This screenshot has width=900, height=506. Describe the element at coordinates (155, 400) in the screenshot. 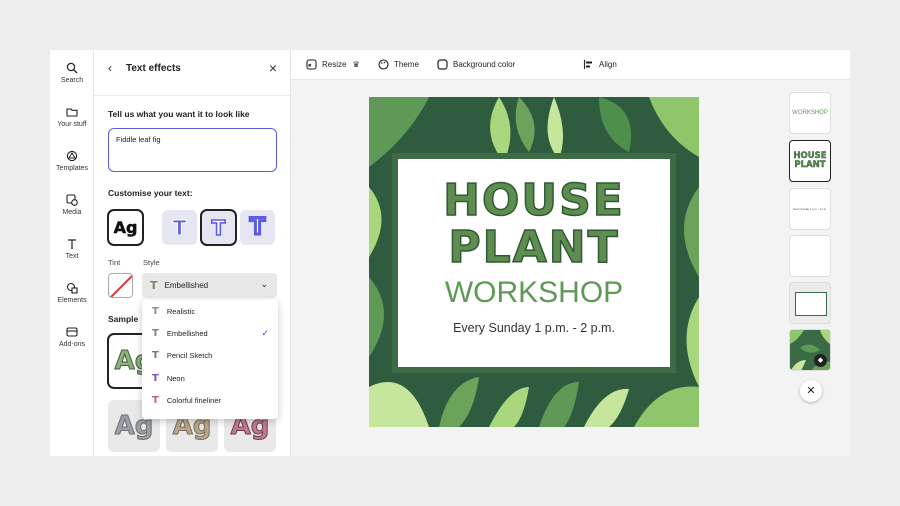

I see `colorful-fineliner-thumb-icon: T` at that location.